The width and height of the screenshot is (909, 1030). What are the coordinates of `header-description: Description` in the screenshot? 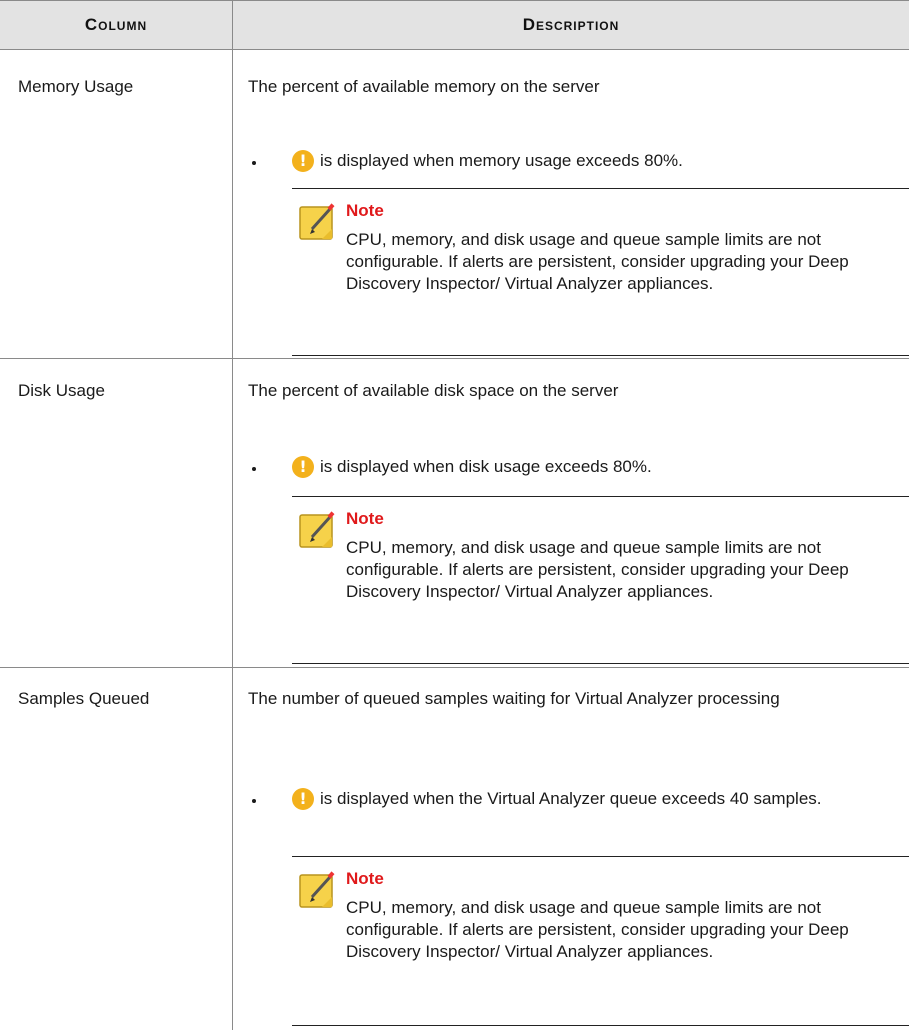 It's located at (571, 24).